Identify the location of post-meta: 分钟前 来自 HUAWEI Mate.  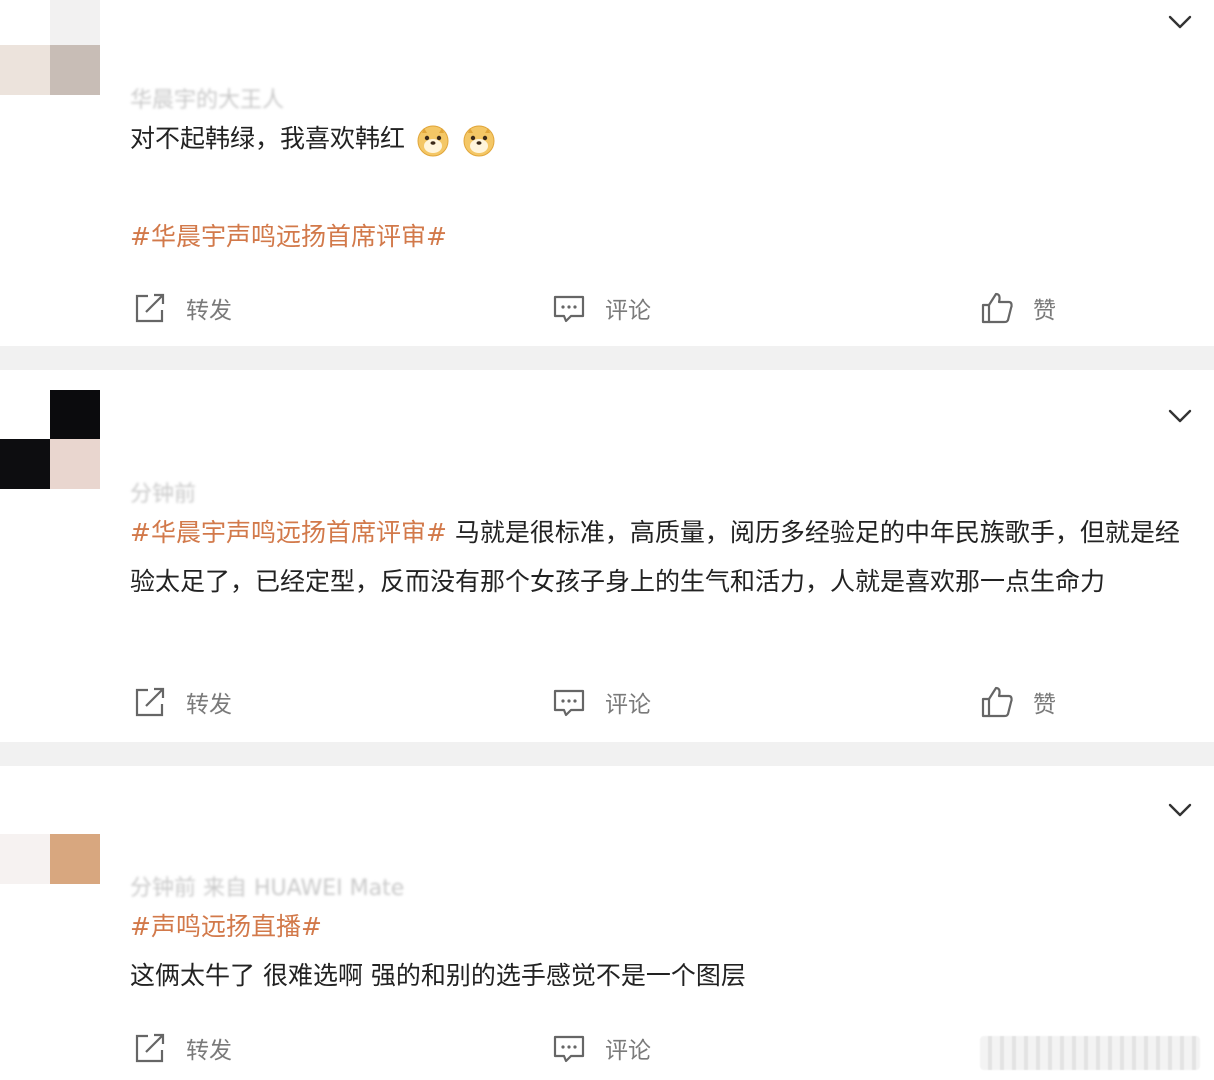
(267, 888).